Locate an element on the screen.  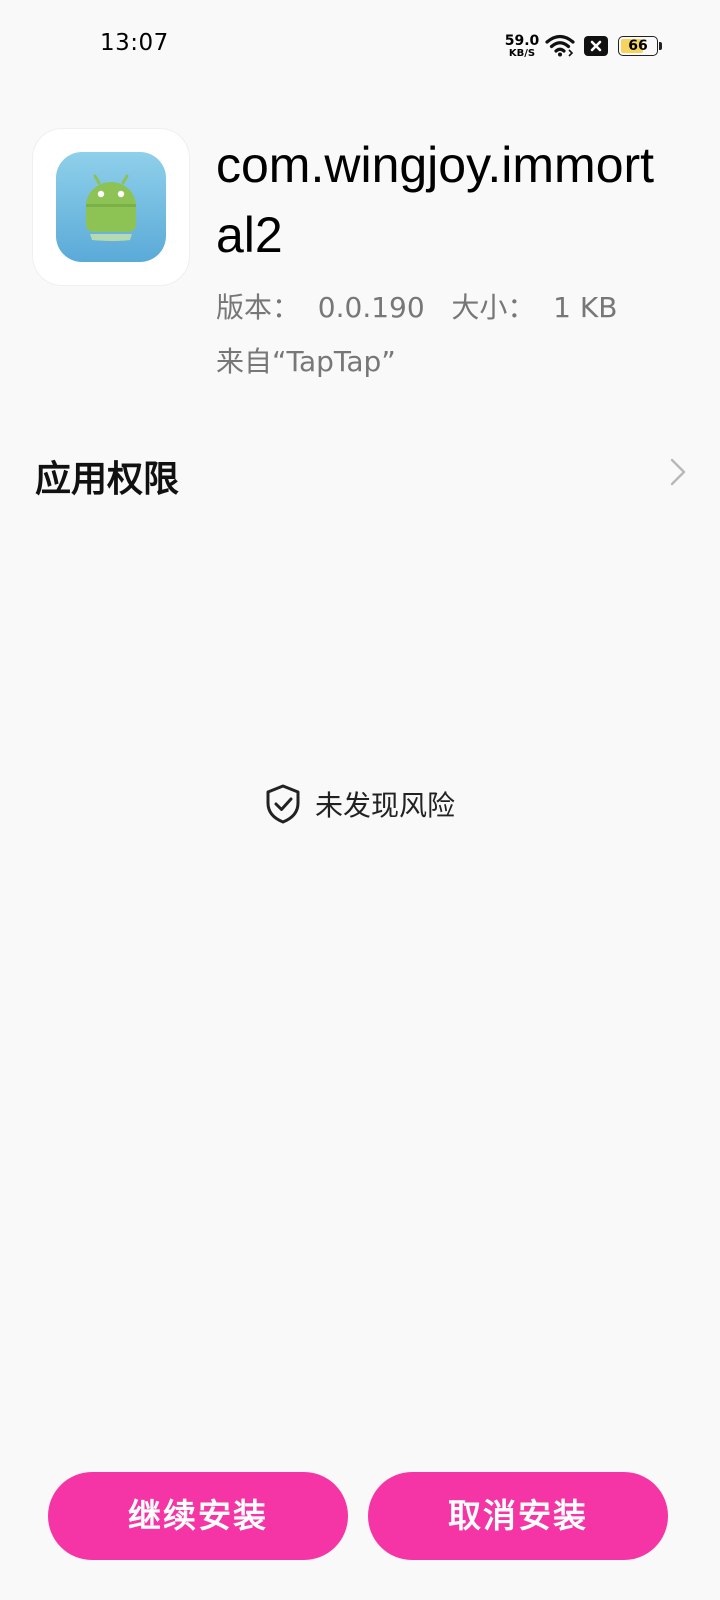
security-status: 未发现风险 is located at coordinates (360, 804).